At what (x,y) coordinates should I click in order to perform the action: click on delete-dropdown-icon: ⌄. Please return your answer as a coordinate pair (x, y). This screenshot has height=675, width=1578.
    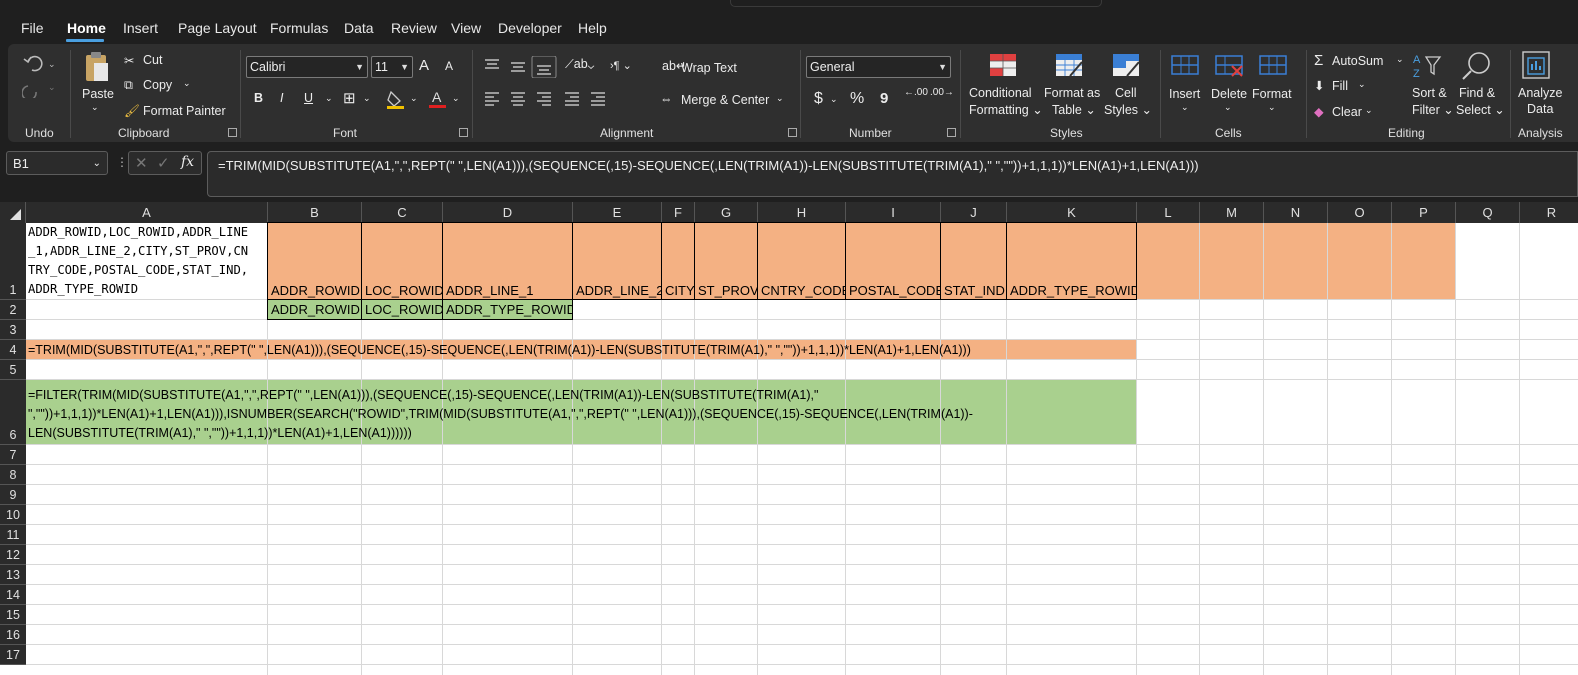
    Looking at the image, I should click on (1228, 107).